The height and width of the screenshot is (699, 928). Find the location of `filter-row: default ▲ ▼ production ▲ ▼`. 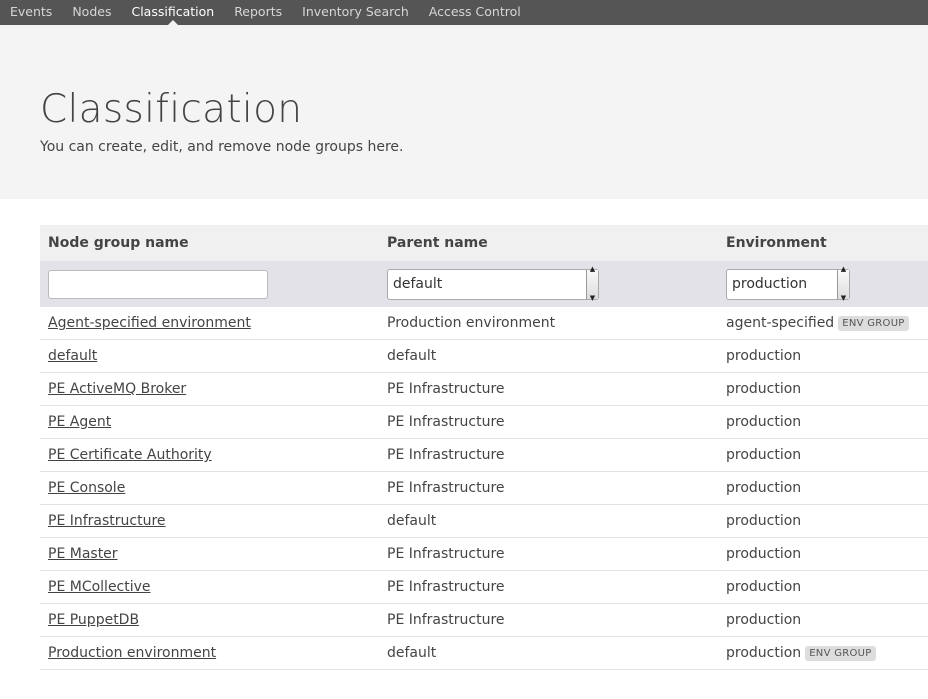

filter-row: default ▲ ▼ production ▲ ▼ is located at coordinates (484, 284).